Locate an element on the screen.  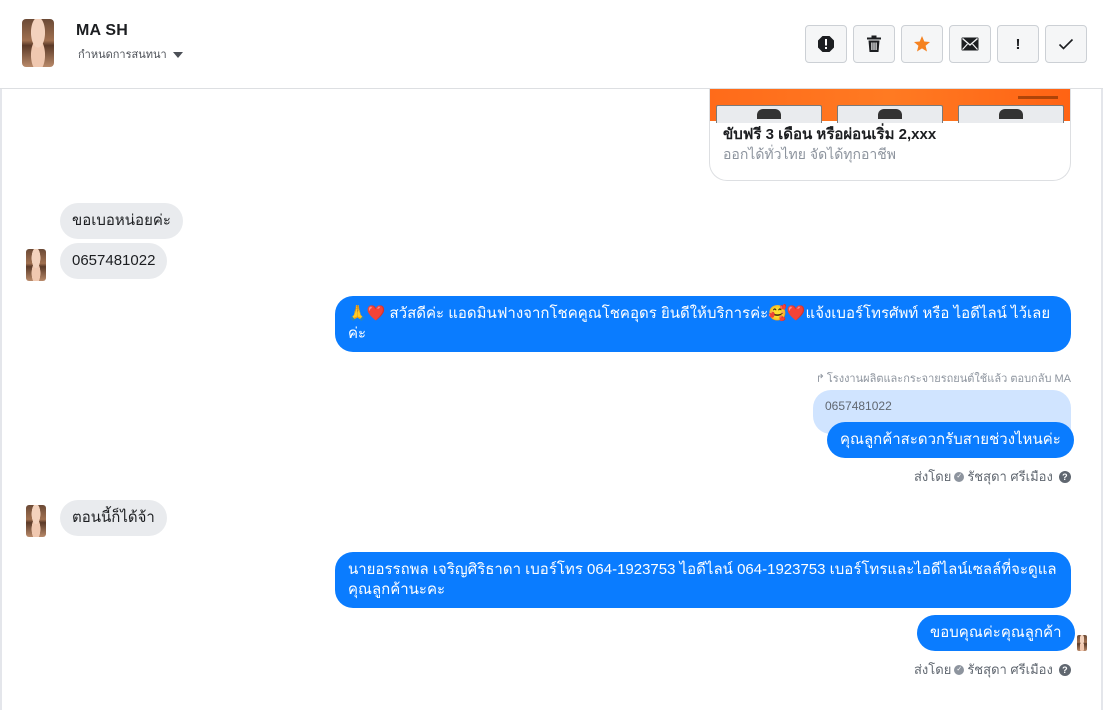
trash-icon is located at coordinates (874, 43).